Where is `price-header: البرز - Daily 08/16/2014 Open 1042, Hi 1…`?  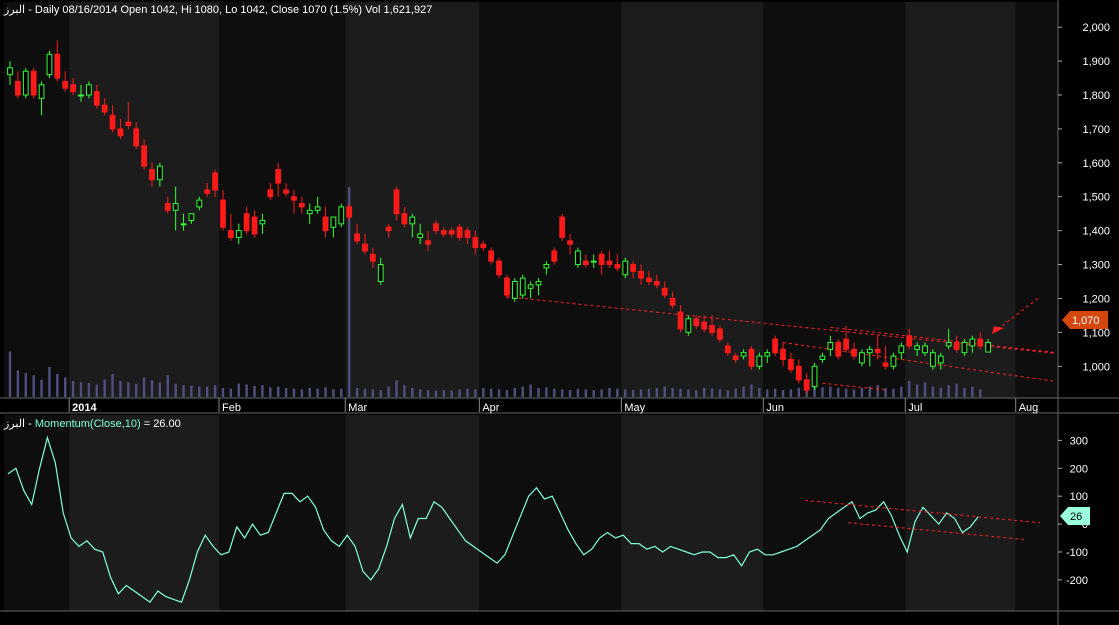
price-header: البرز - Daily 08/16/2014 Open 1042, Hi 1… is located at coordinates (217, 10).